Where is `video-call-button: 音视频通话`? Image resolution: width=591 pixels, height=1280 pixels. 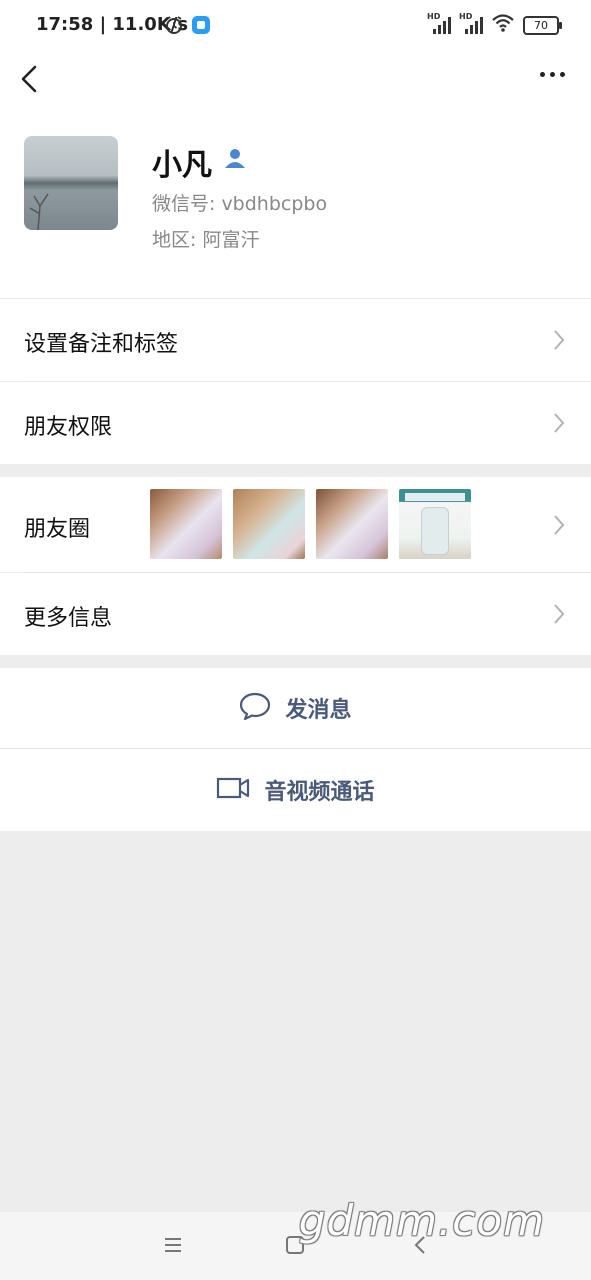 video-call-button: 音视频通话 is located at coordinates (295, 790).